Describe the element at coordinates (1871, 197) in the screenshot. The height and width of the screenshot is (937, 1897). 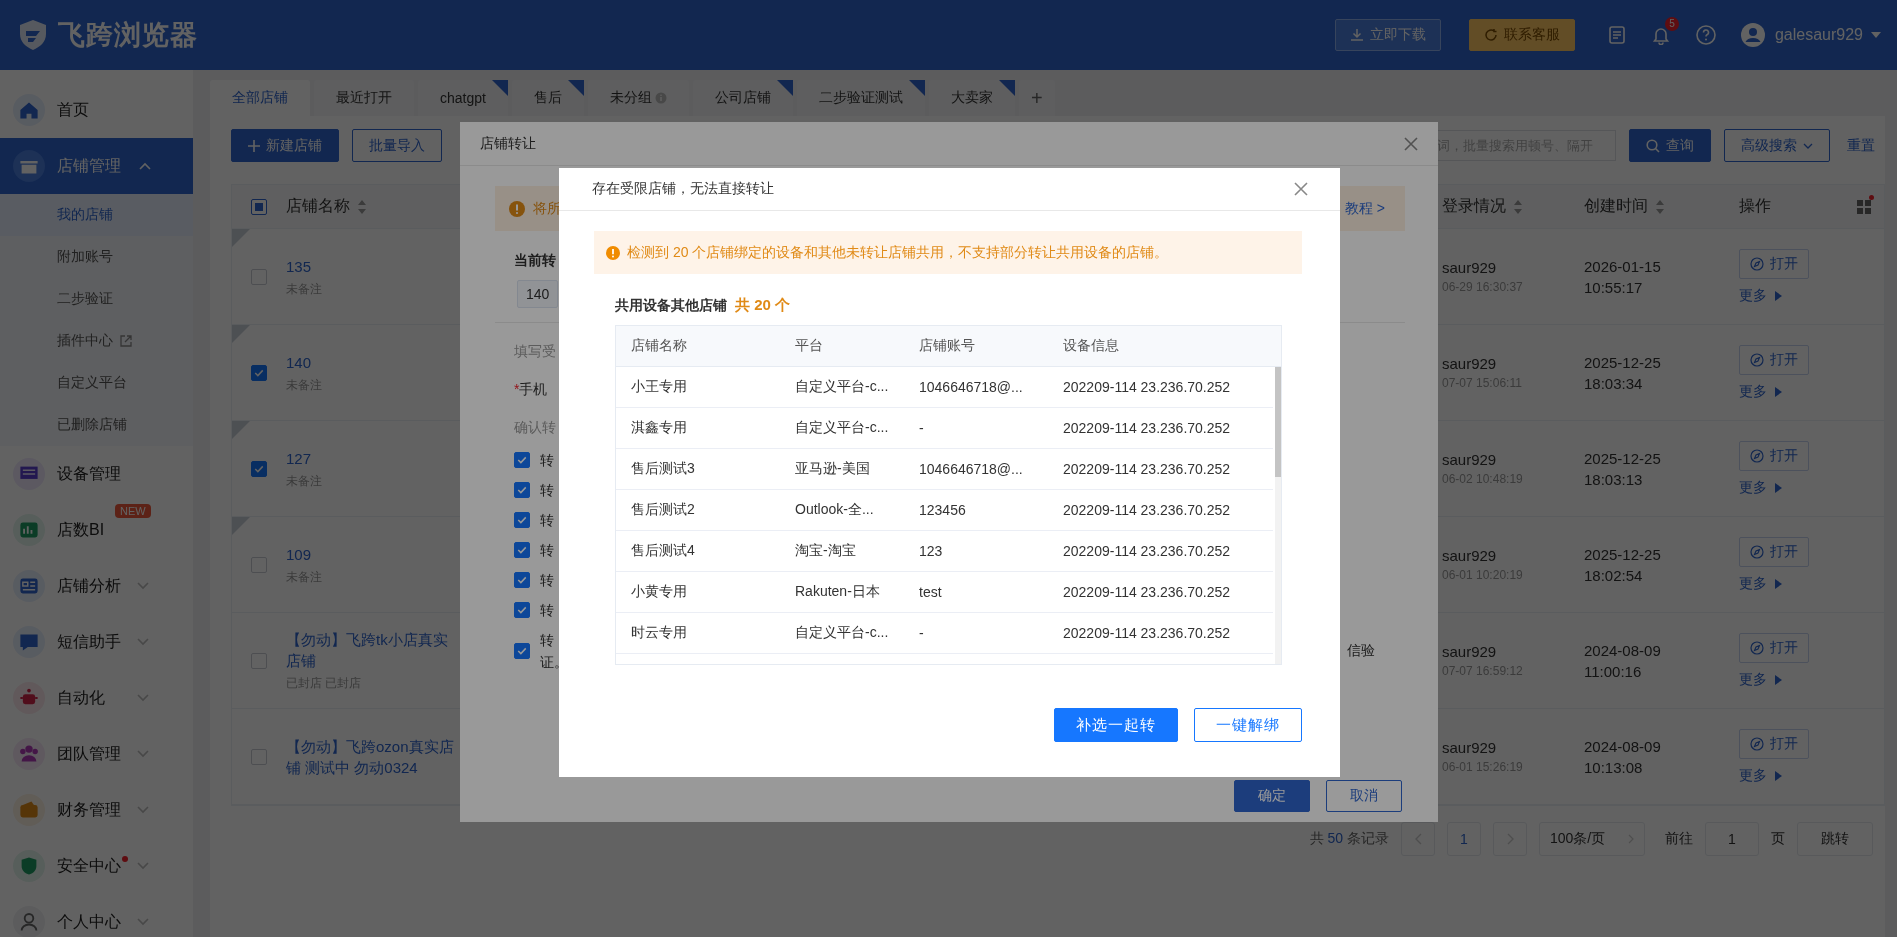
I see `alert-dot` at that location.